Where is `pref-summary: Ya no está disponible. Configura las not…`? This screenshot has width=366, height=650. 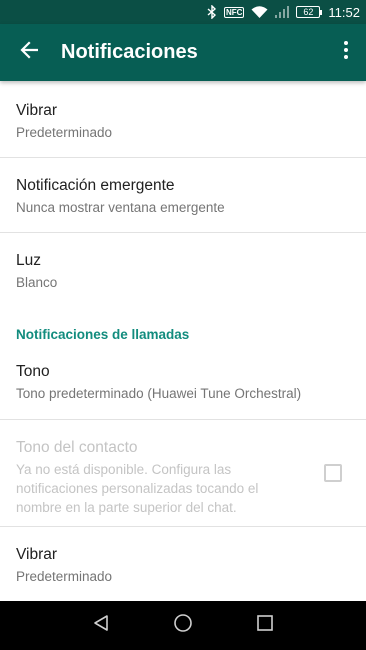 pref-summary: Ya no está disponible. Configura las not… is located at coordinates (137, 488).